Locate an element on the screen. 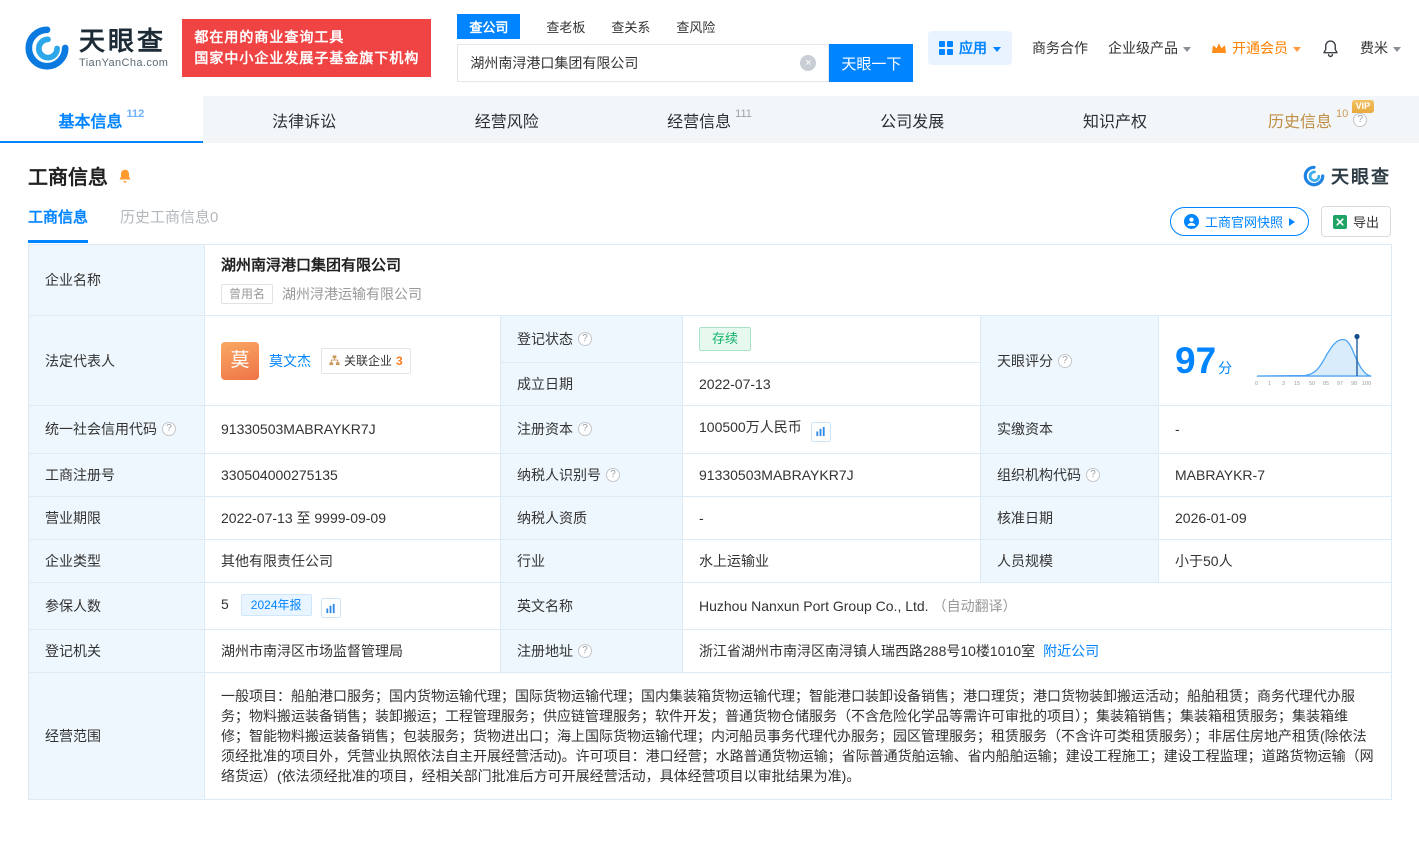 This screenshot has height=854, width=1419. section-header: 工商信息 天眼查 is located at coordinates (709, 168).